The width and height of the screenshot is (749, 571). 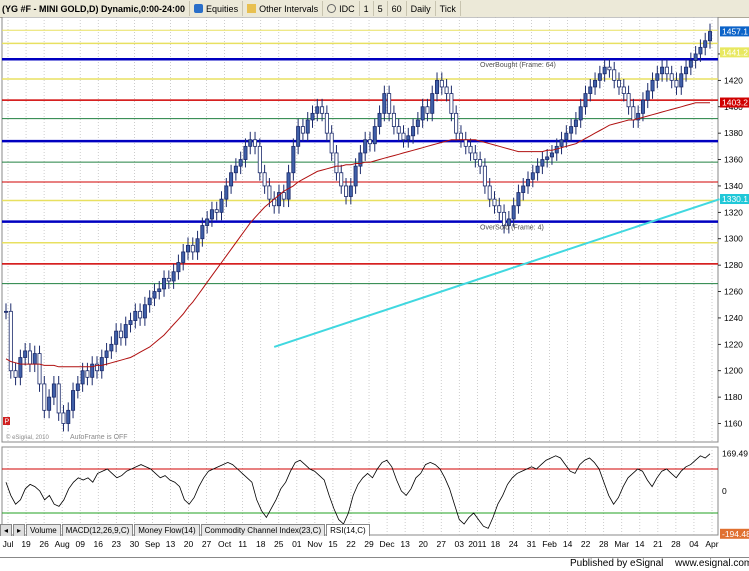 I want to click on equities-icon, so click(x=199, y=8).